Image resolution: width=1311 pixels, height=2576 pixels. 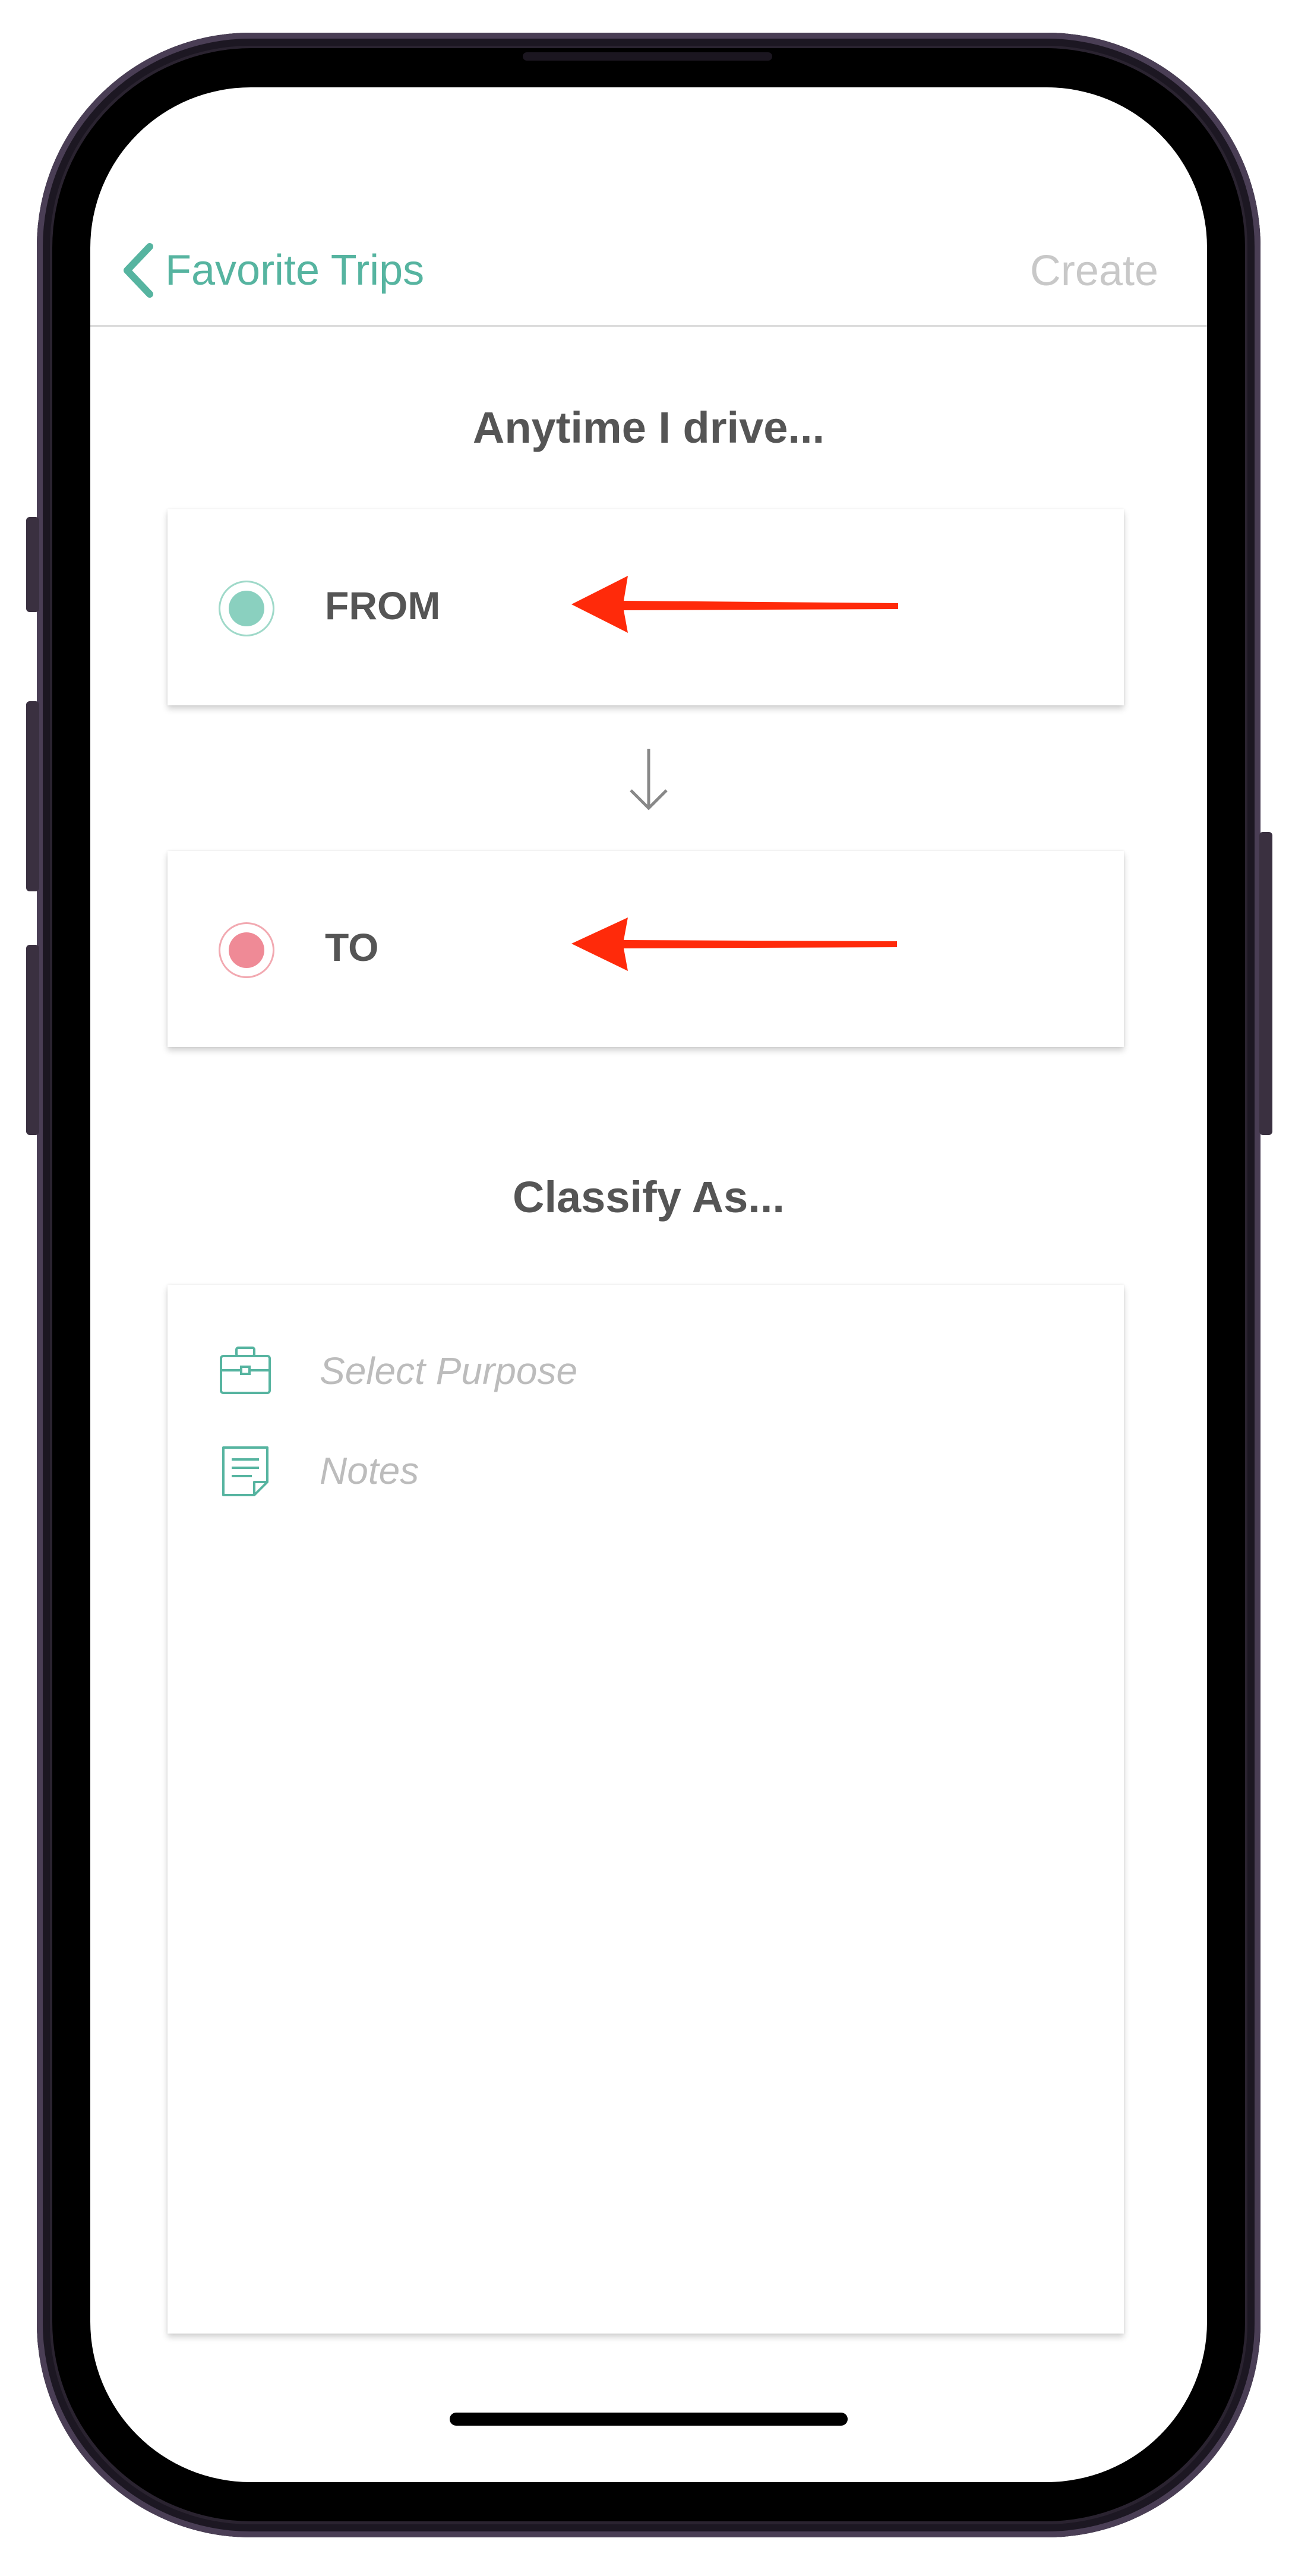 What do you see at coordinates (648, 781) in the screenshot?
I see `down-arrow-icon` at bounding box center [648, 781].